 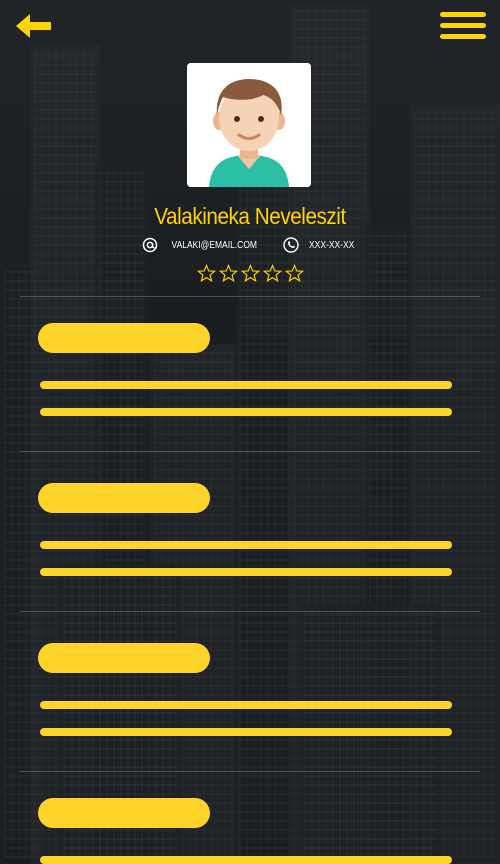 What do you see at coordinates (331, 245) in the screenshot?
I see `phone-text: XXX-XX-XX` at bounding box center [331, 245].